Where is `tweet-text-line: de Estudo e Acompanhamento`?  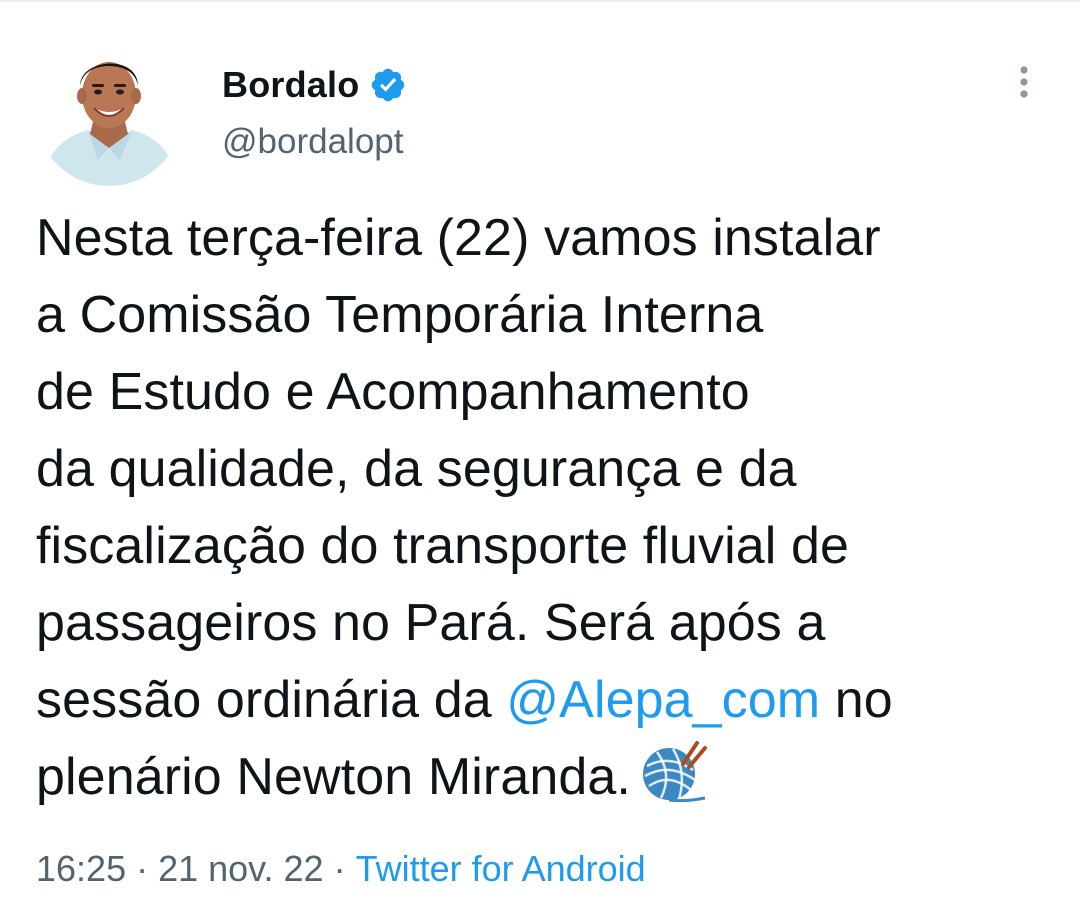 tweet-text-line: de Estudo e Acompanhamento is located at coordinates (393, 392).